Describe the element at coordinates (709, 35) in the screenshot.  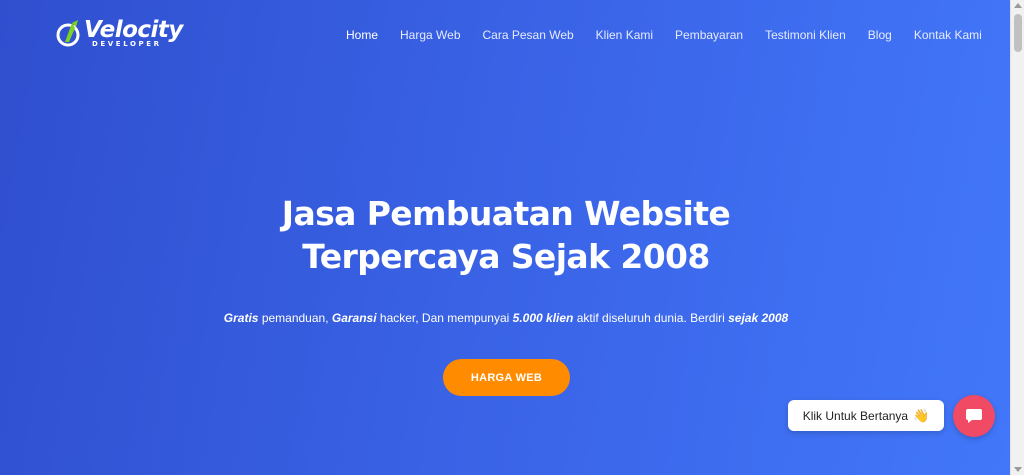
I see `nav-item-pembayaran: Pembayaran` at that location.